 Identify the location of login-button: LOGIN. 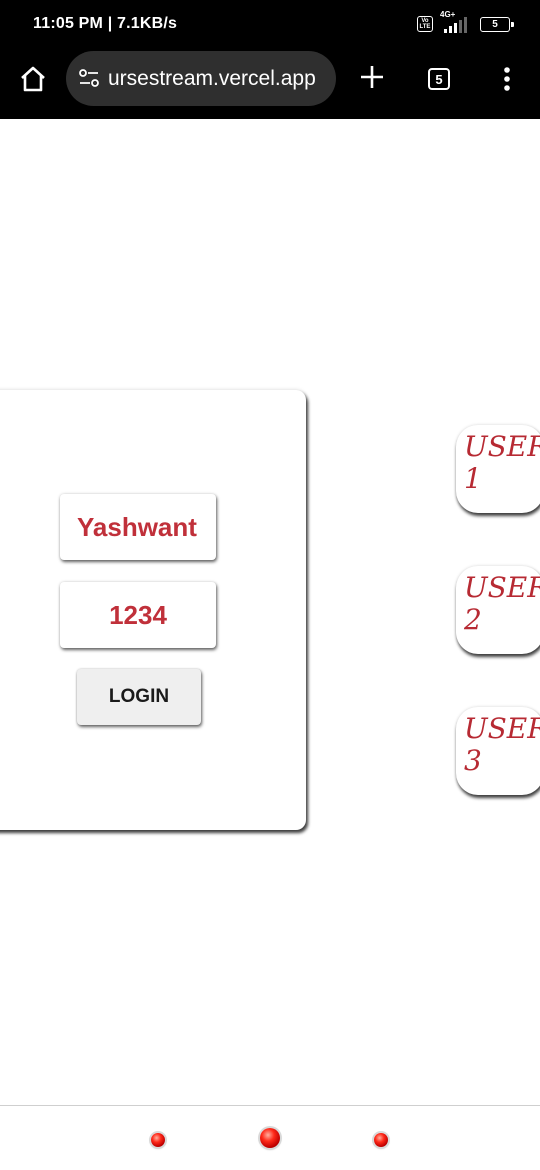
(139, 697).